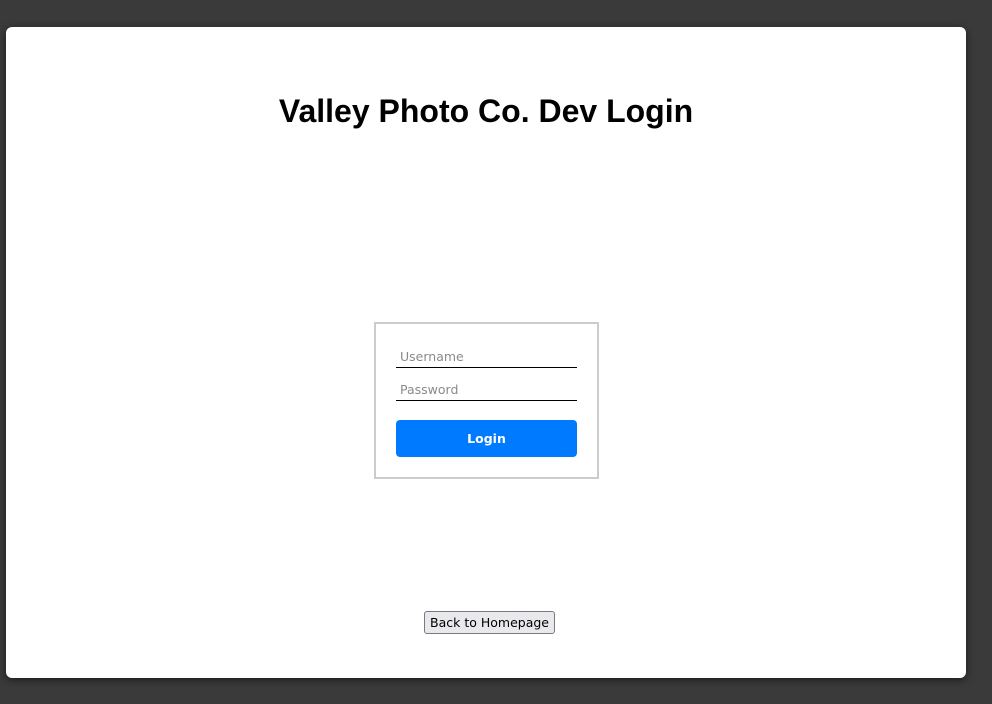 This screenshot has width=992, height=704. What do you see at coordinates (486, 357) in the screenshot?
I see `username-input` at bounding box center [486, 357].